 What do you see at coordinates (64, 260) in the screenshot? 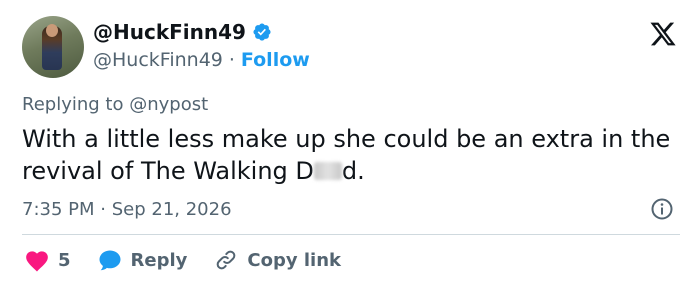
I see `like-count: 5` at bounding box center [64, 260].